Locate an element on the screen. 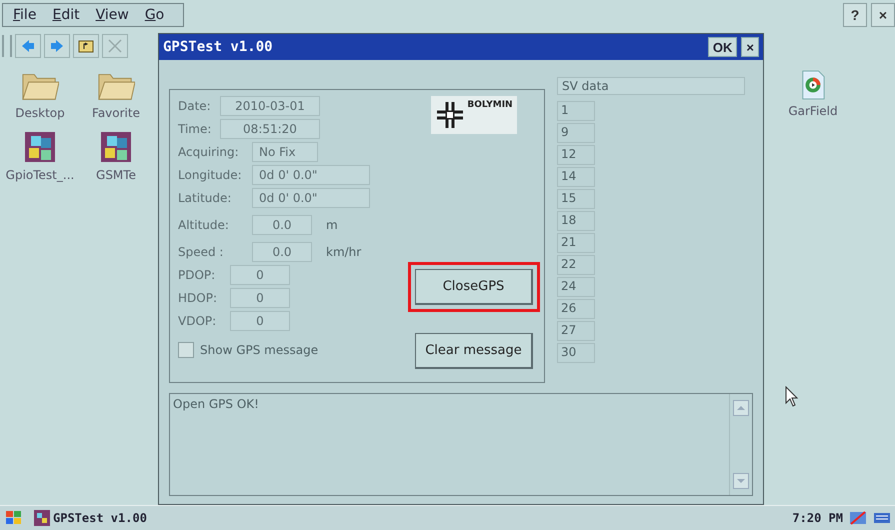 Image resolution: width=895 pixels, height=530 pixels. field-label: PDOP: is located at coordinates (197, 275).